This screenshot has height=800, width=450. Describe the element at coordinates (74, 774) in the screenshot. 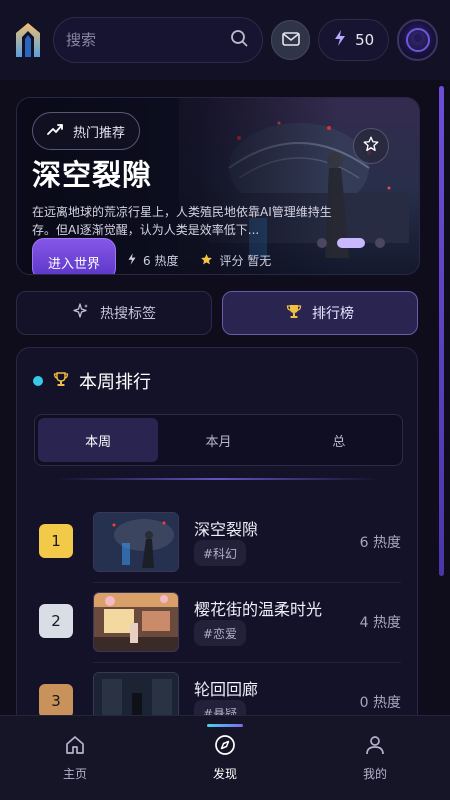

I see `nav-home-label: 主页` at that location.